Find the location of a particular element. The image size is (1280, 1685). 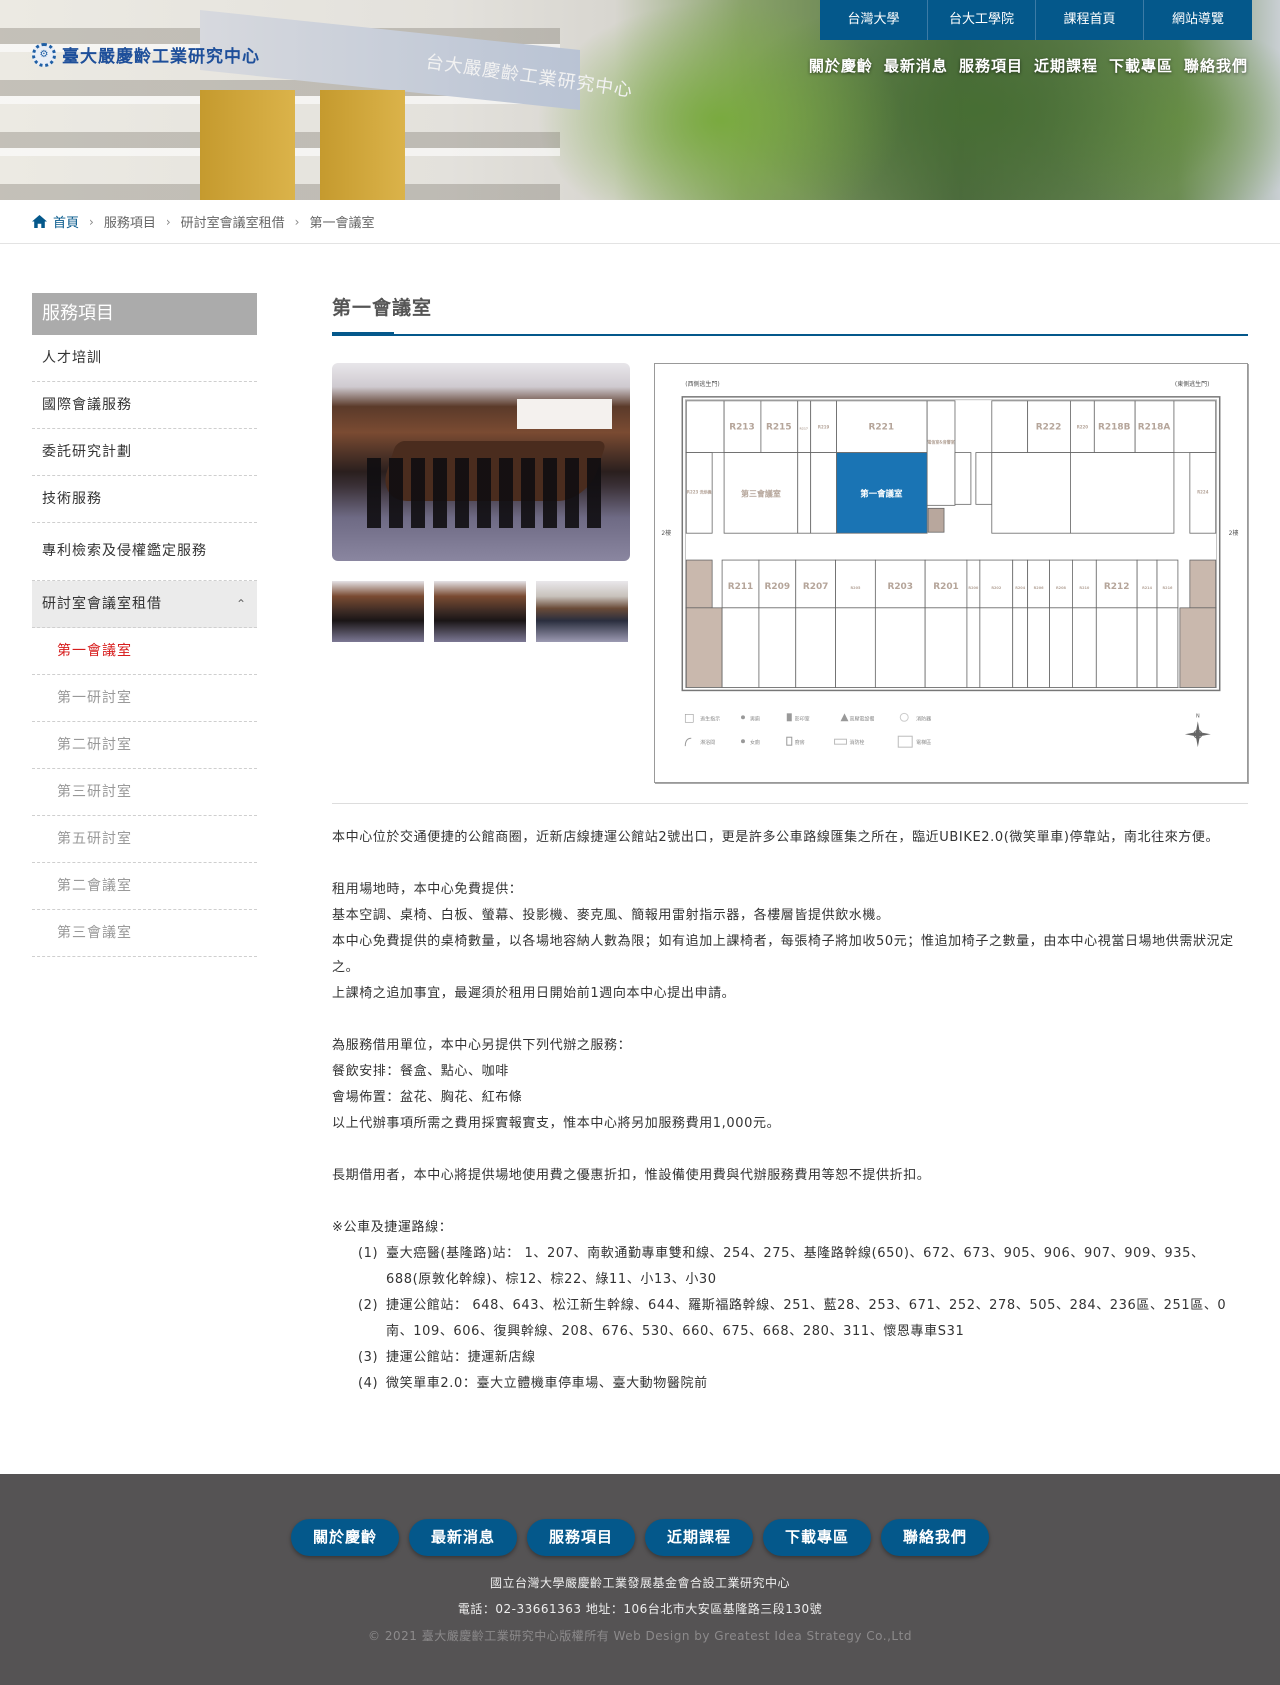

photo-window is located at coordinates (564, 414).